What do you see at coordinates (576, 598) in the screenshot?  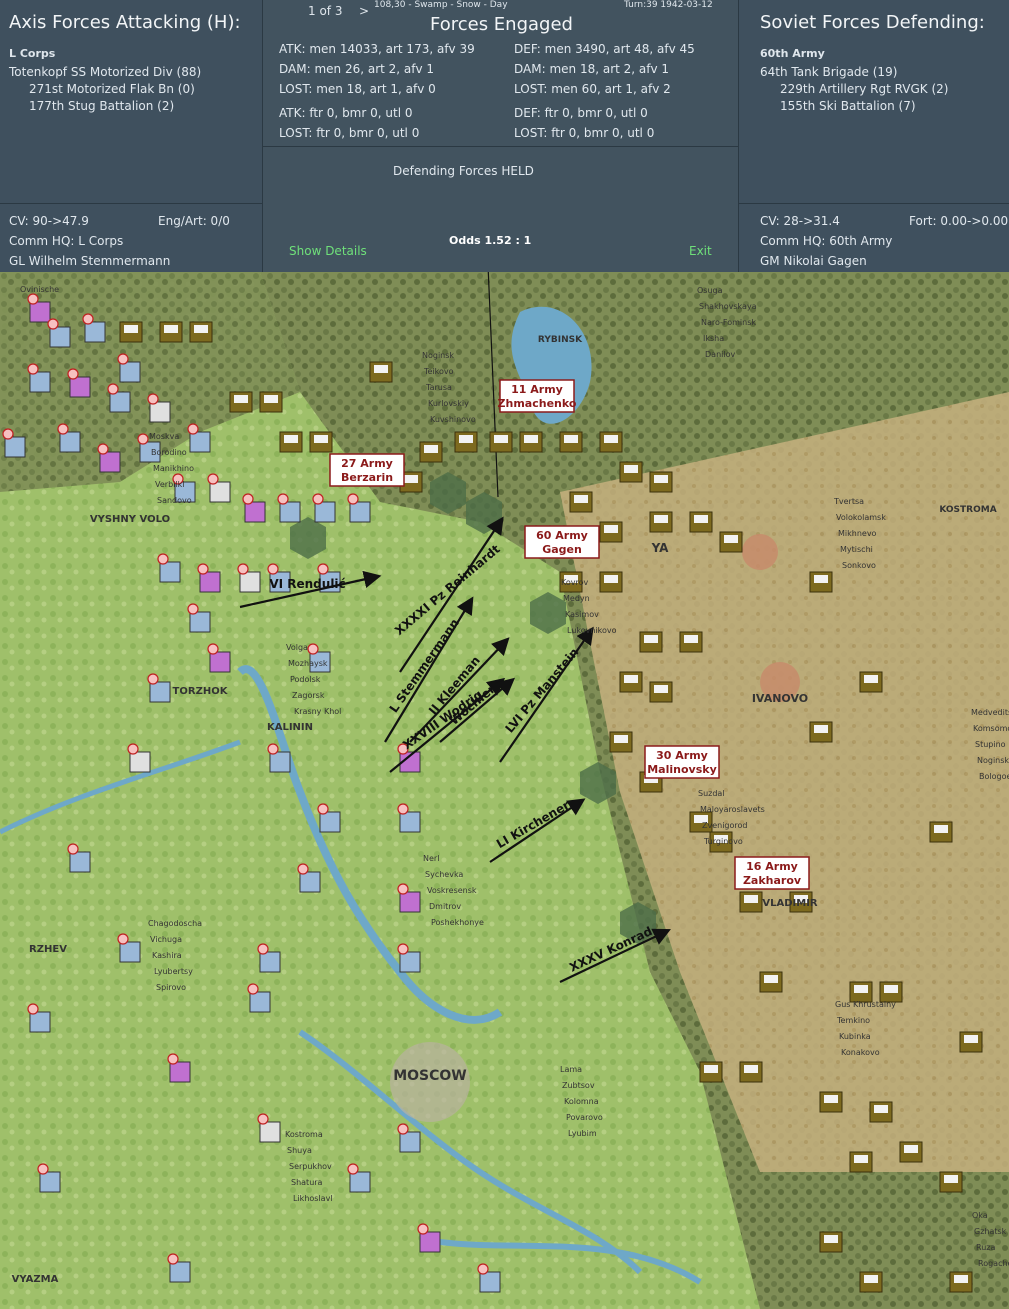 I see `town-label: Medyn` at bounding box center [576, 598].